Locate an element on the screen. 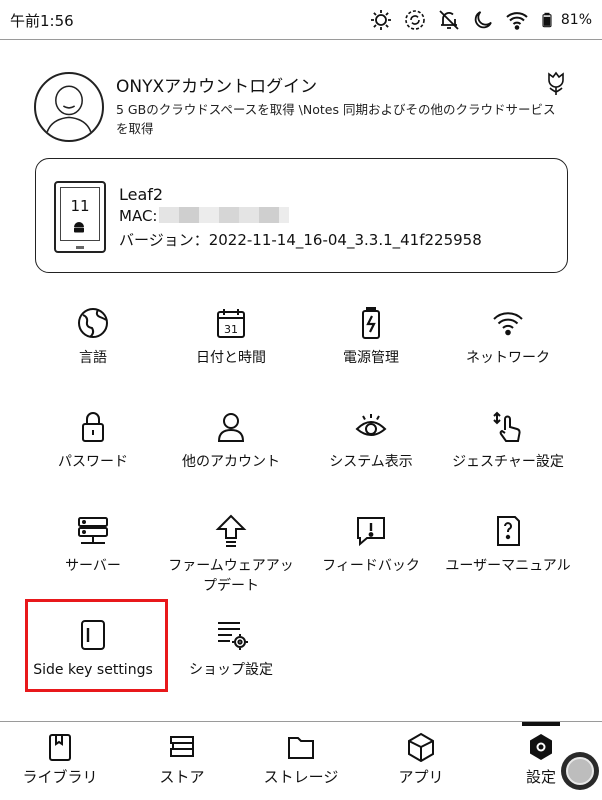 This screenshot has height=800, width=602. nav-storage: ストレージ is located at coordinates (301, 759).